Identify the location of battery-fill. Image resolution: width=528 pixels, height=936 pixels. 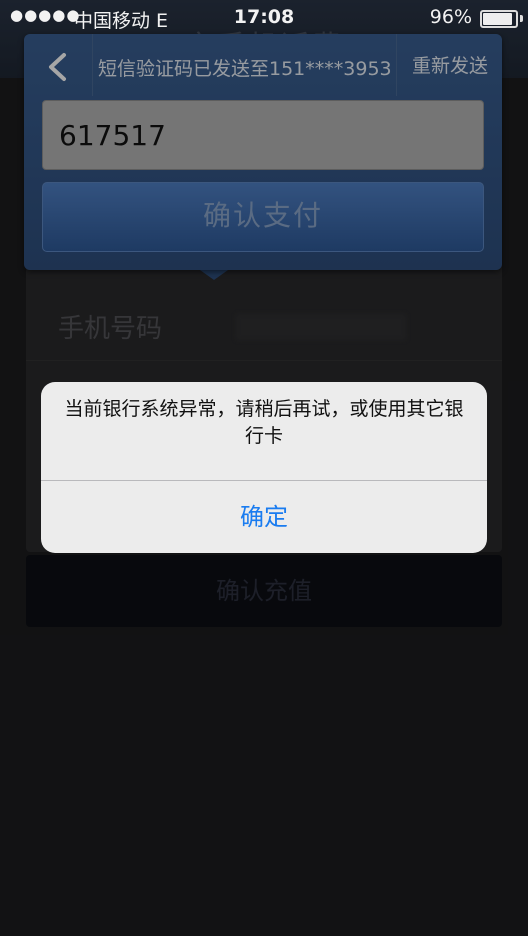
(497, 19).